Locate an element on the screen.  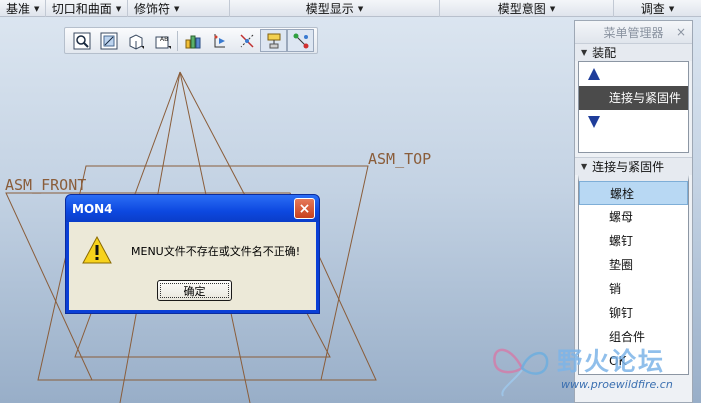
menu-item-rivet: 铆钉 is located at coordinates (633, 313).